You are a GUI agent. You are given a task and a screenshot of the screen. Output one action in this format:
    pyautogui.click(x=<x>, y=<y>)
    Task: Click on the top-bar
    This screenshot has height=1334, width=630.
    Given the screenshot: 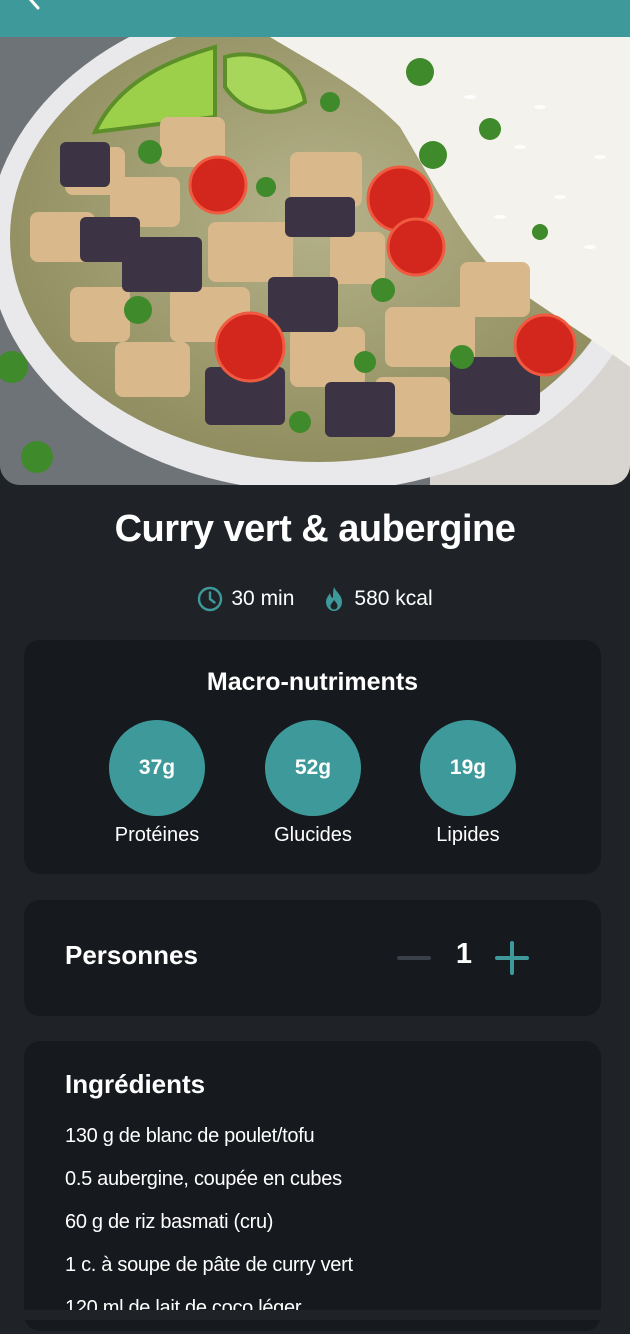 What is the action you would take?
    pyautogui.click(x=315, y=18)
    